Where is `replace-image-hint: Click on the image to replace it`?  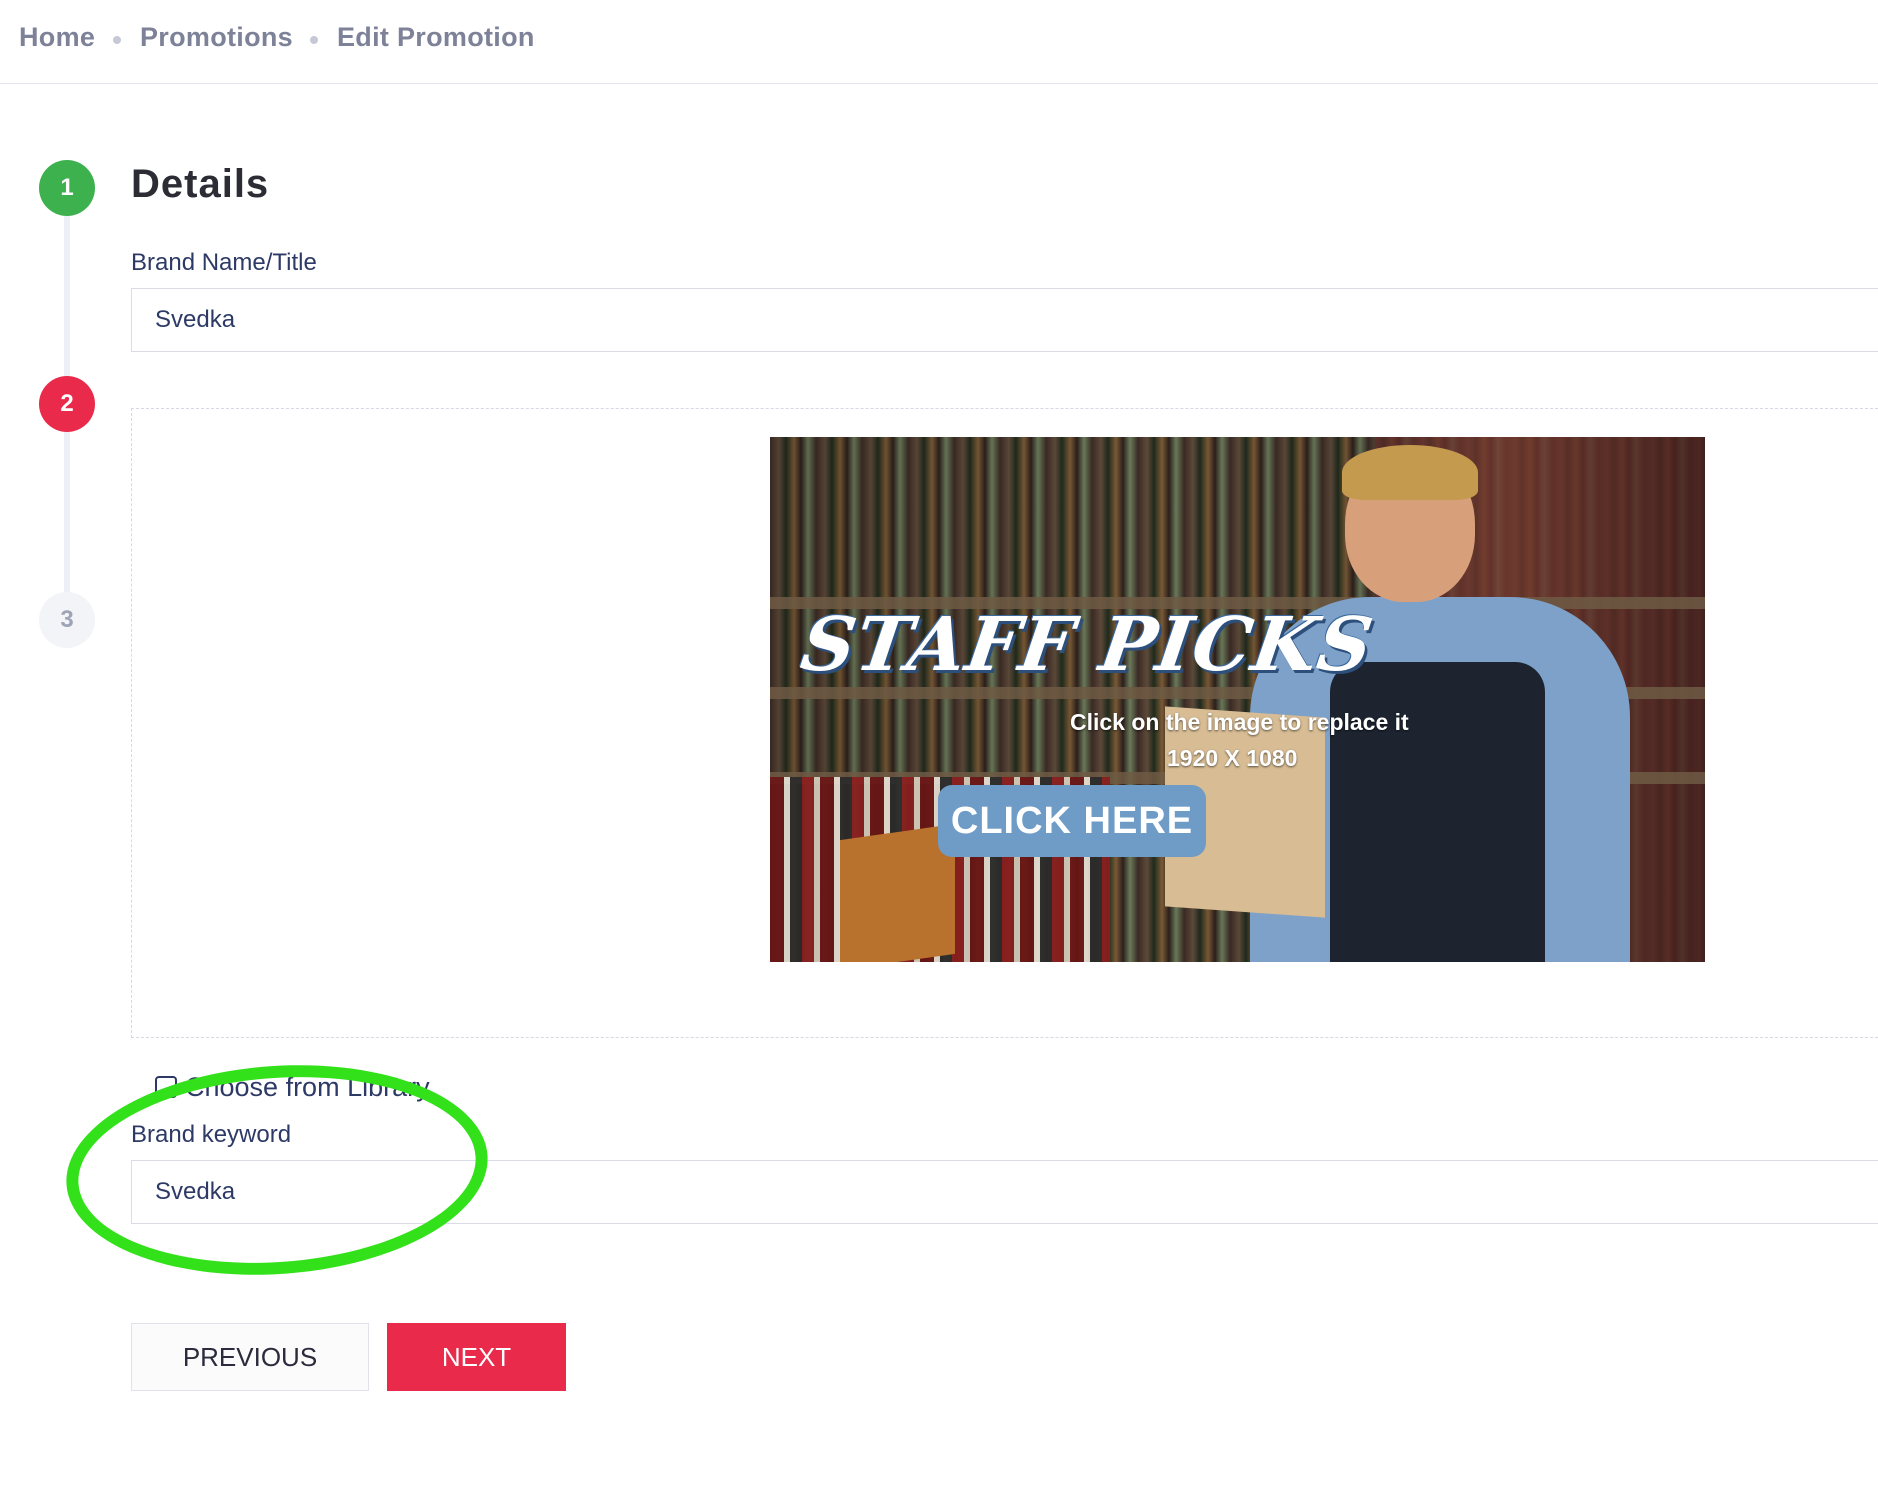 replace-image-hint: Click on the image to replace it is located at coordinates (1239, 722).